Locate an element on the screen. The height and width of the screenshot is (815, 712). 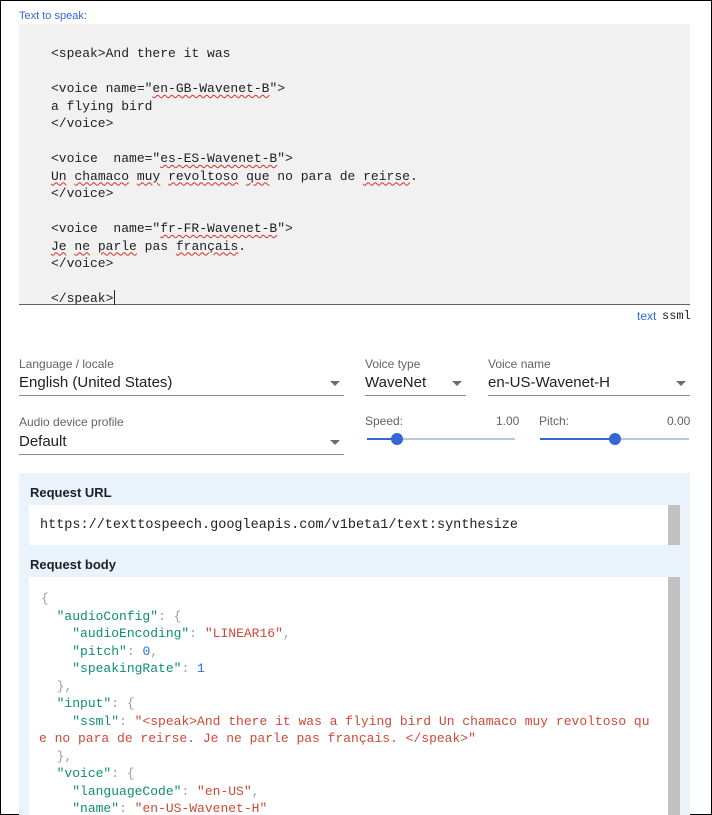
speed-slider is located at coordinates (441, 439).